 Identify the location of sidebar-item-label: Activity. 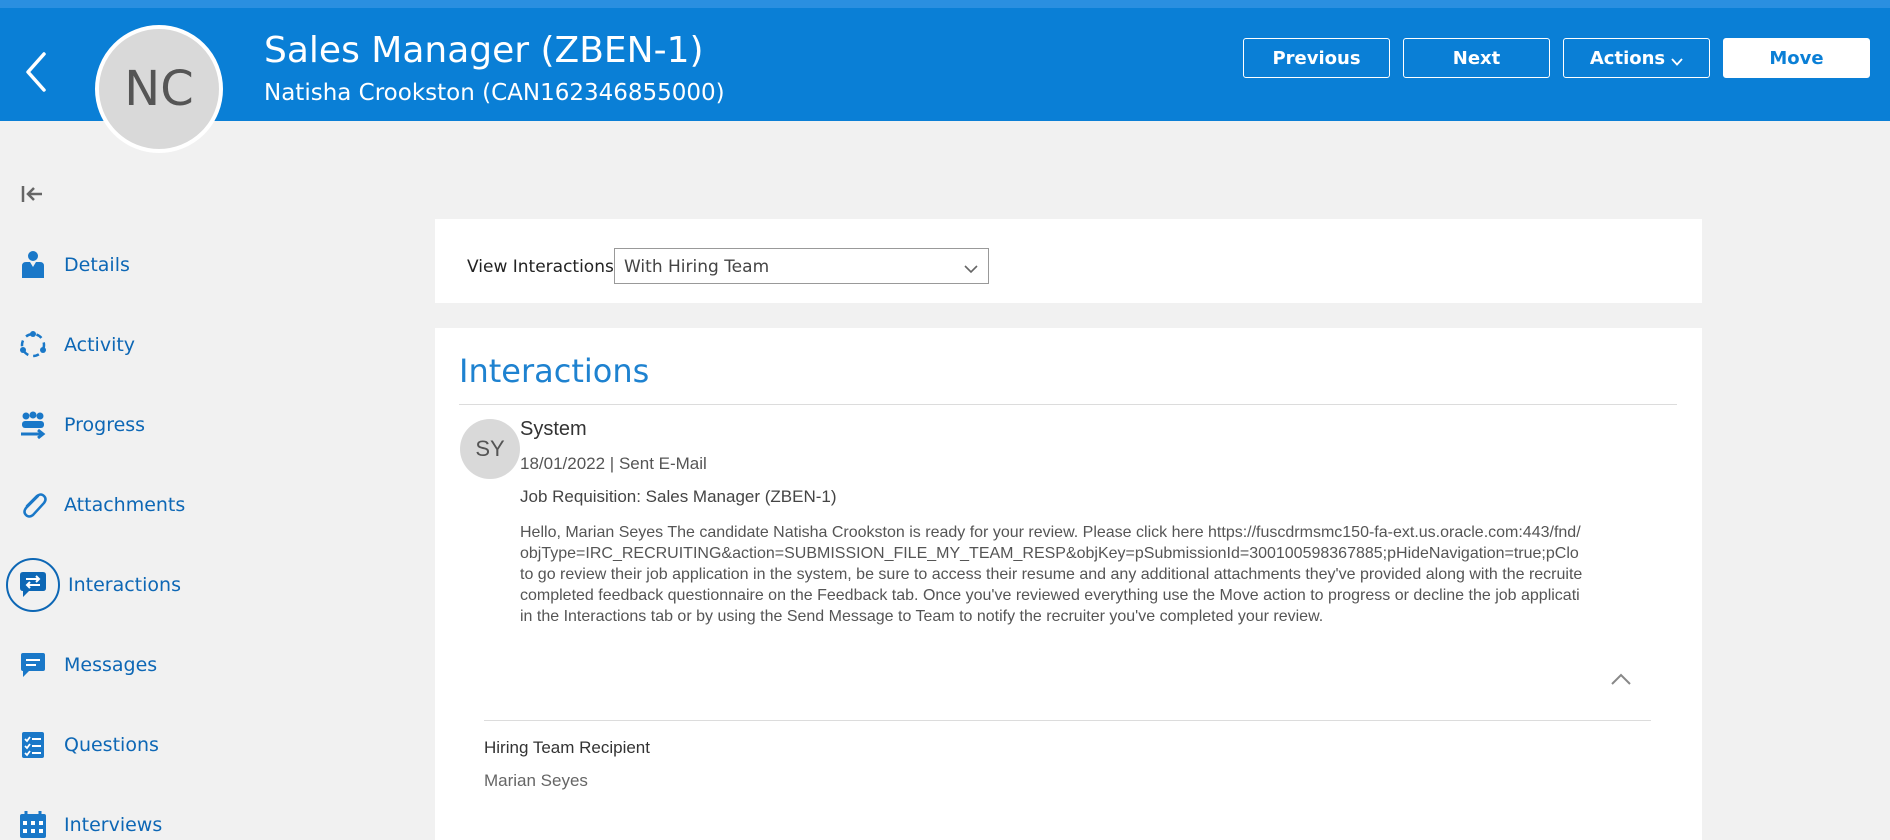
(100, 345).